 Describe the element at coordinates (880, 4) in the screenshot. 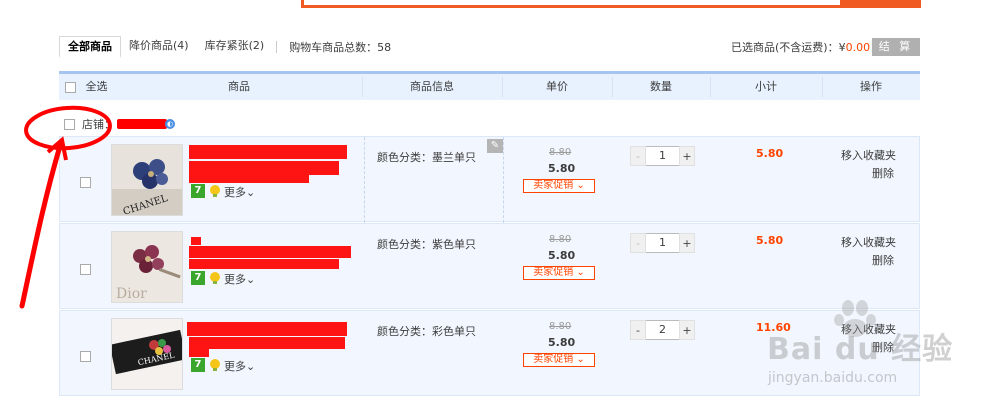

I see `search-button-edge` at that location.